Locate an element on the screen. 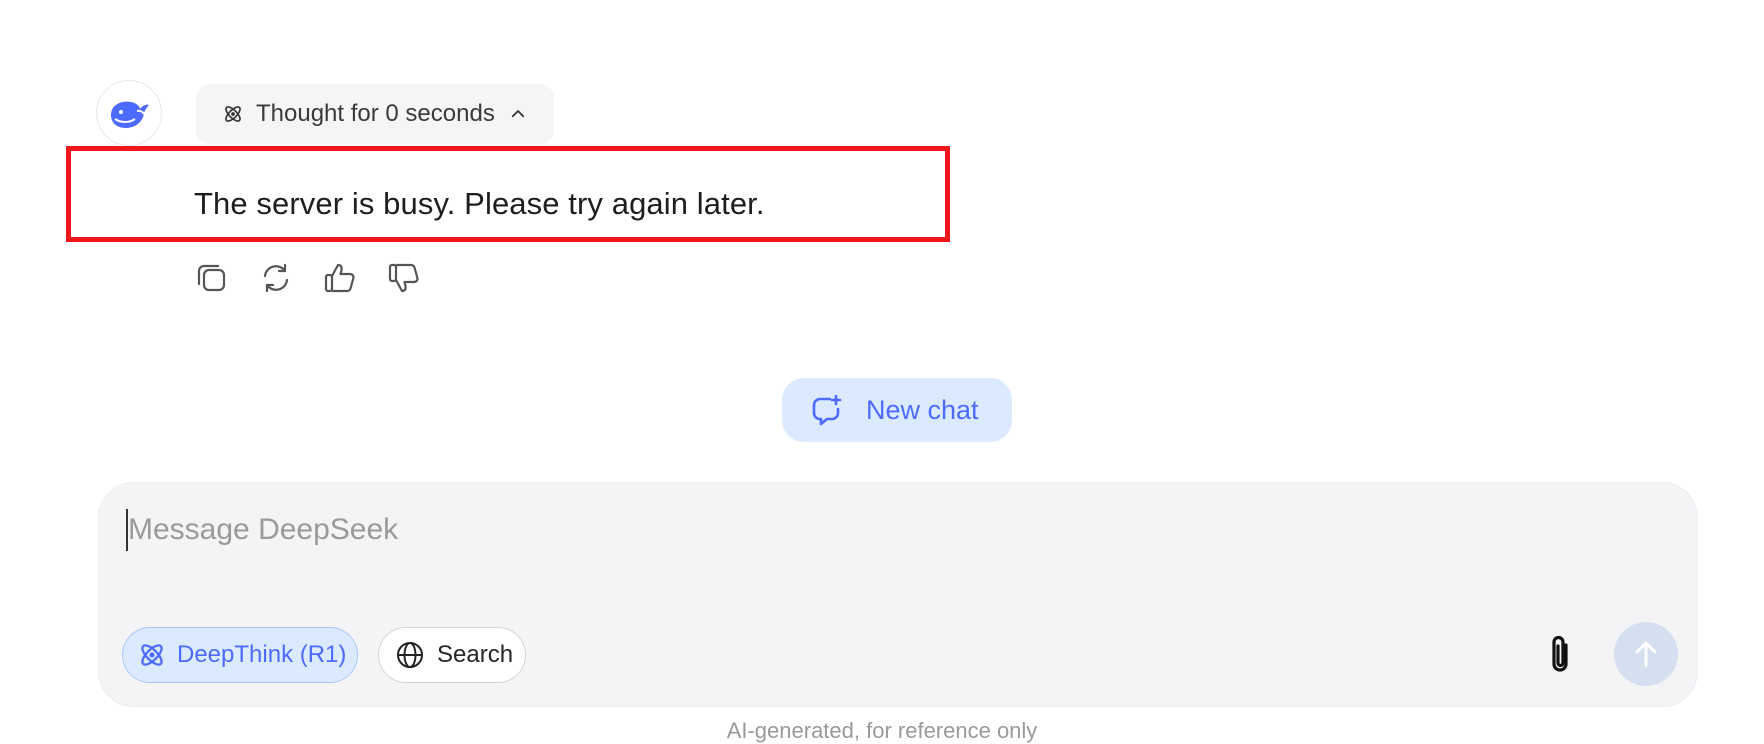 Image resolution: width=1764 pixels, height=744 pixels. regenerate-button is located at coordinates (276, 278).